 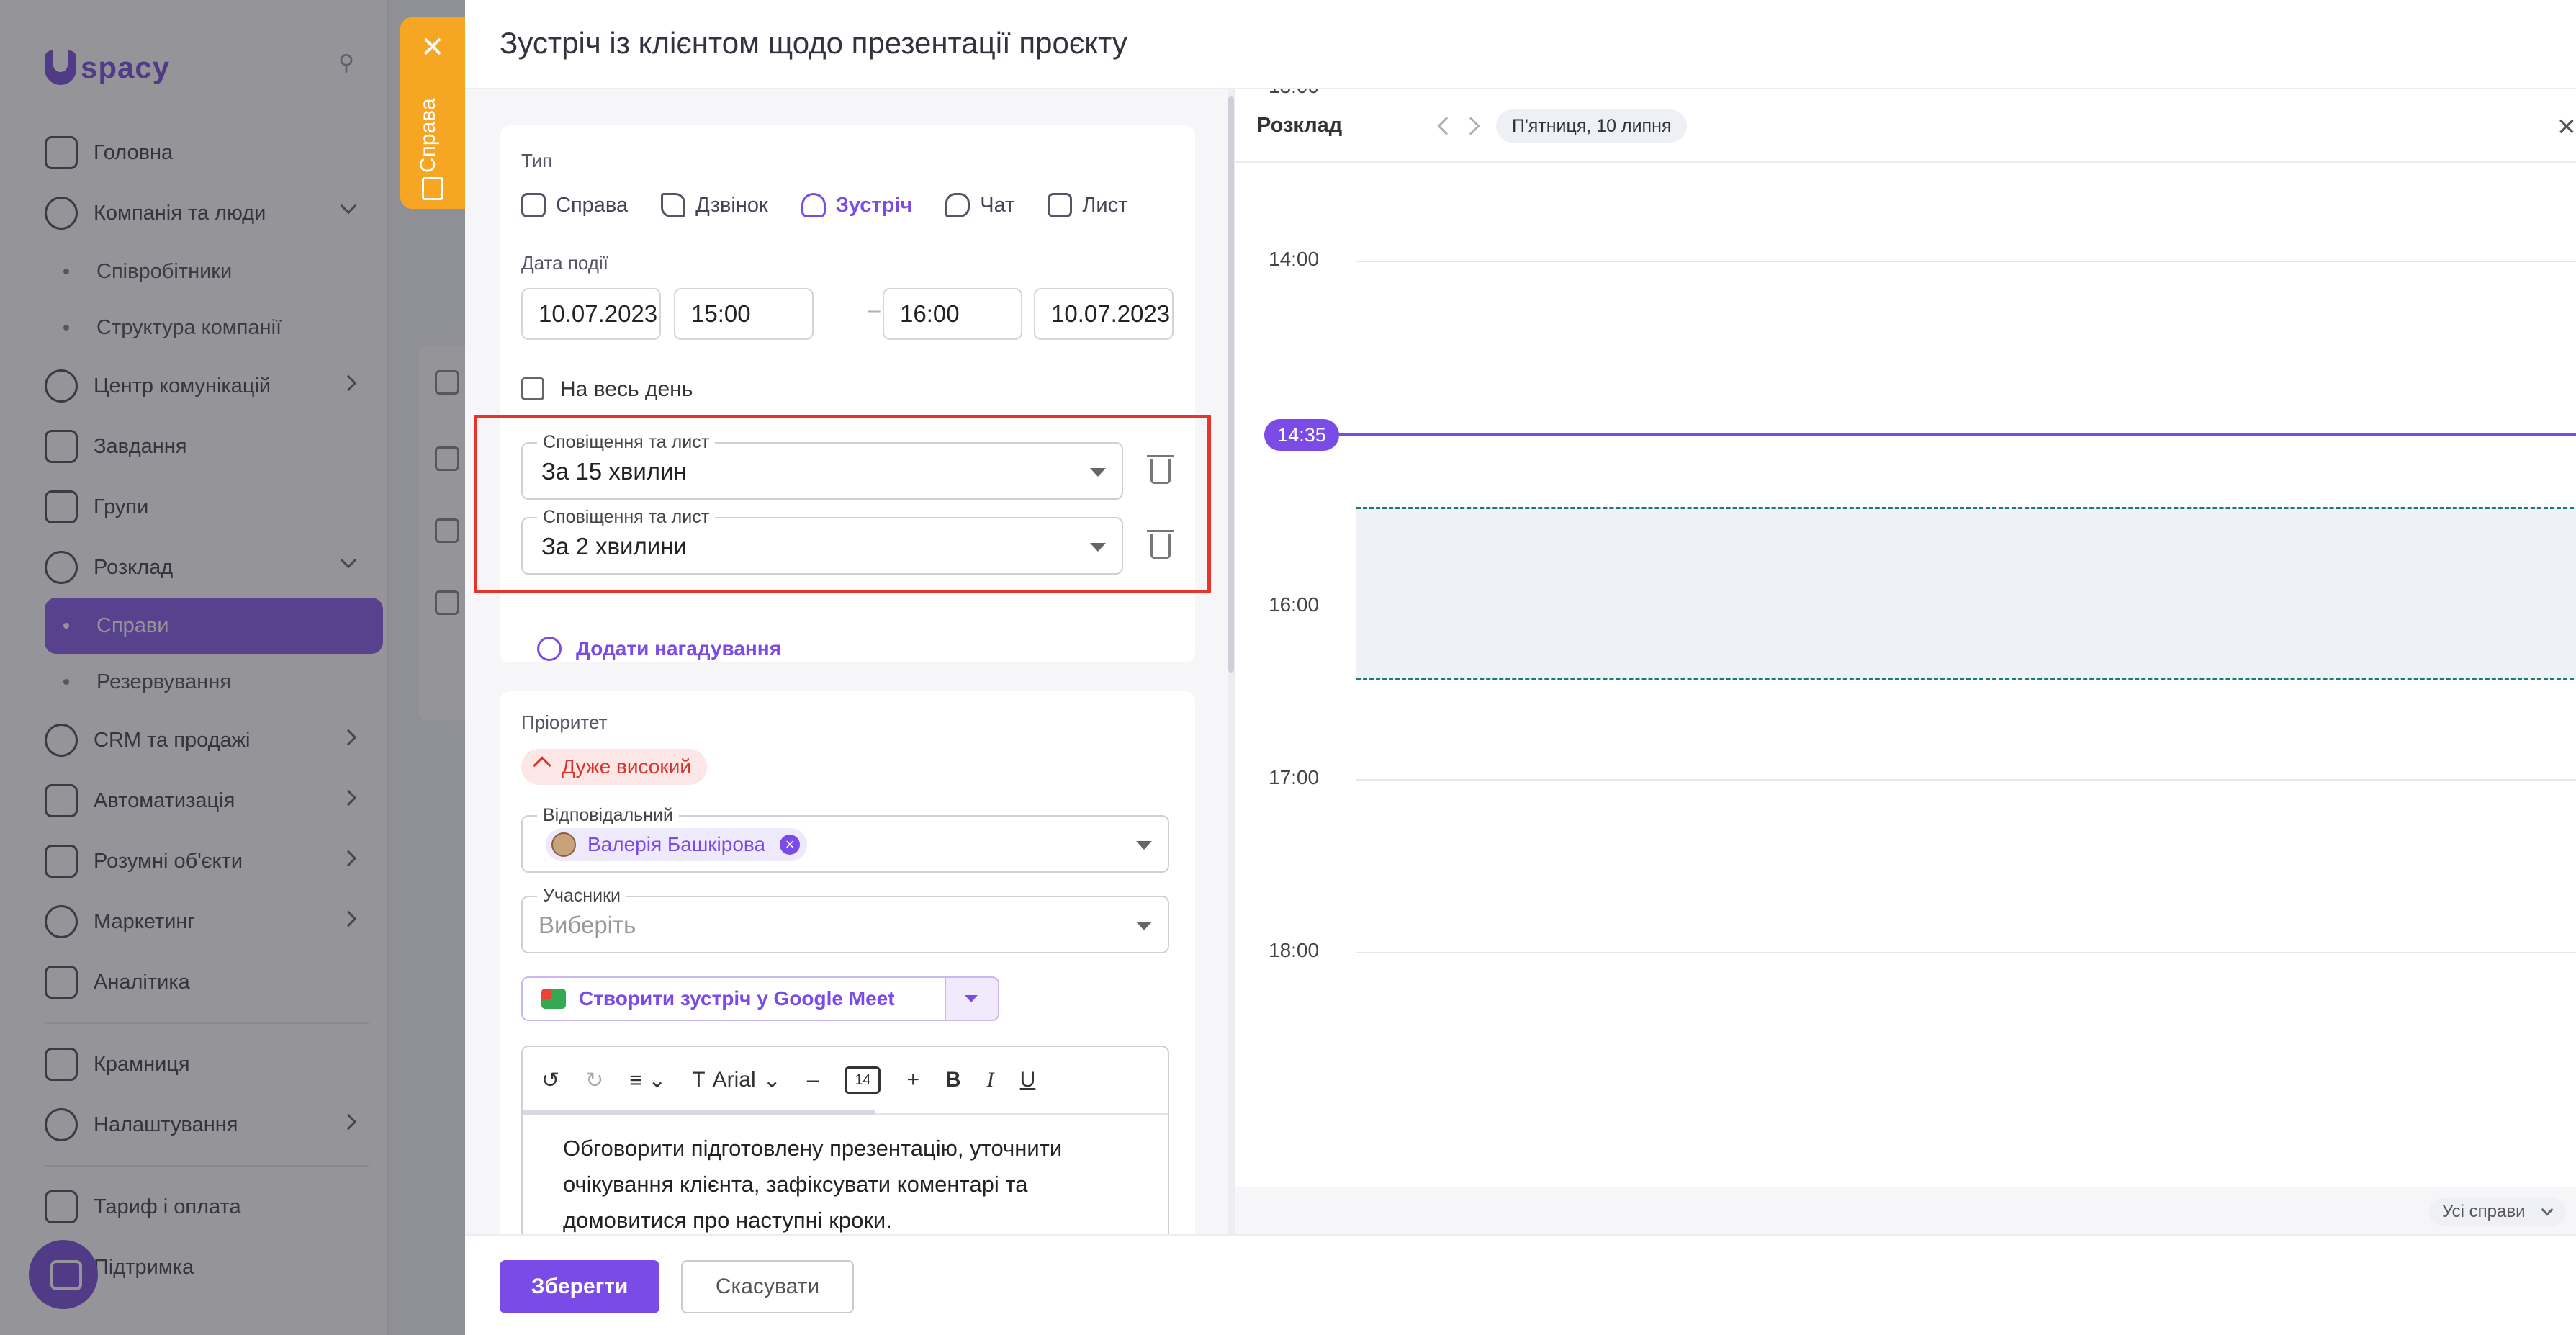 What do you see at coordinates (1905, 1211) in the screenshot?
I see `schedule-bottom-bar` at bounding box center [1905, 1211].